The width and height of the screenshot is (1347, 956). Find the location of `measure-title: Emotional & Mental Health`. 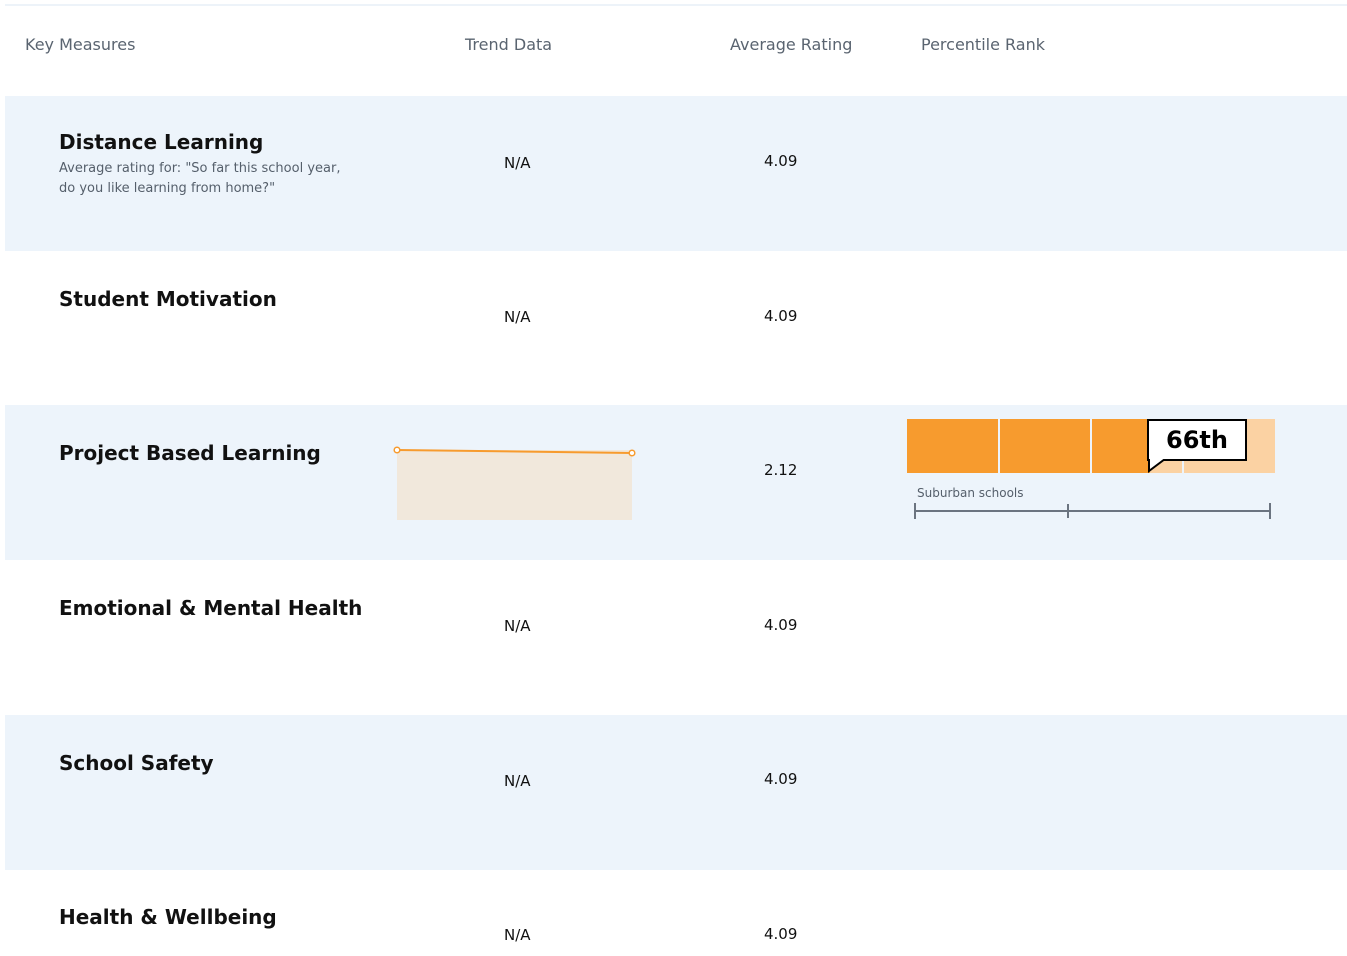

measure-title: Emotional & Mental Health is located at coordinates (210, 608).